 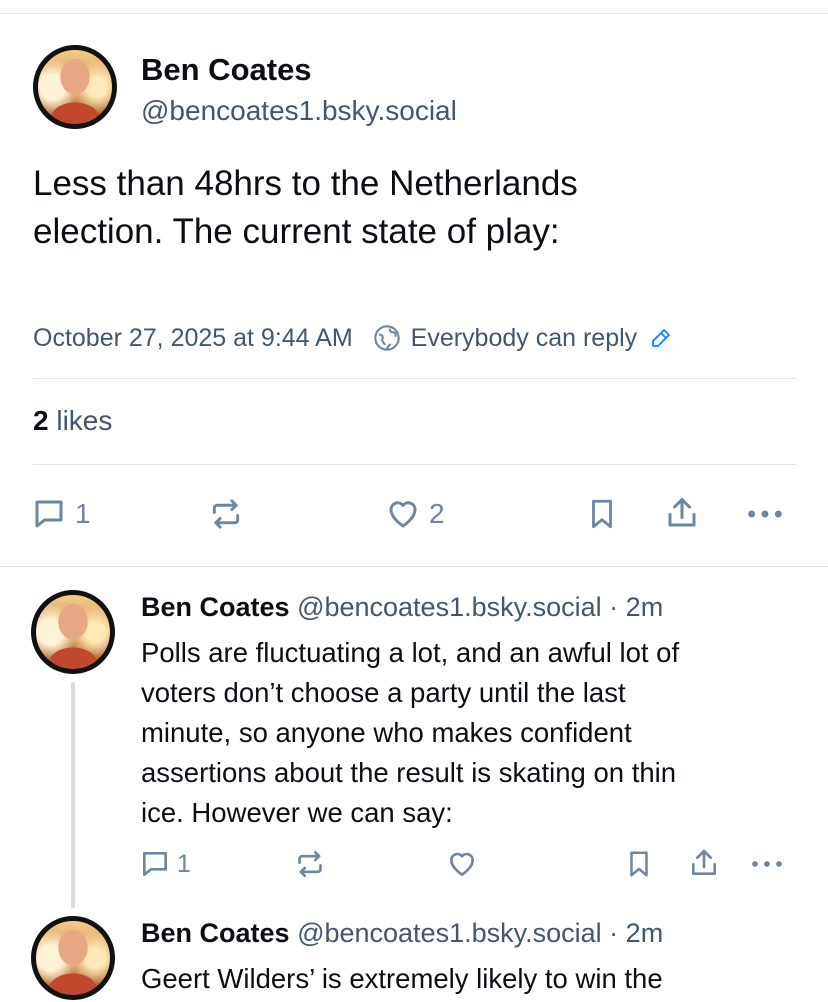 I want to click on reply-setting: Everybody can reply, so click(x=524, y=338).